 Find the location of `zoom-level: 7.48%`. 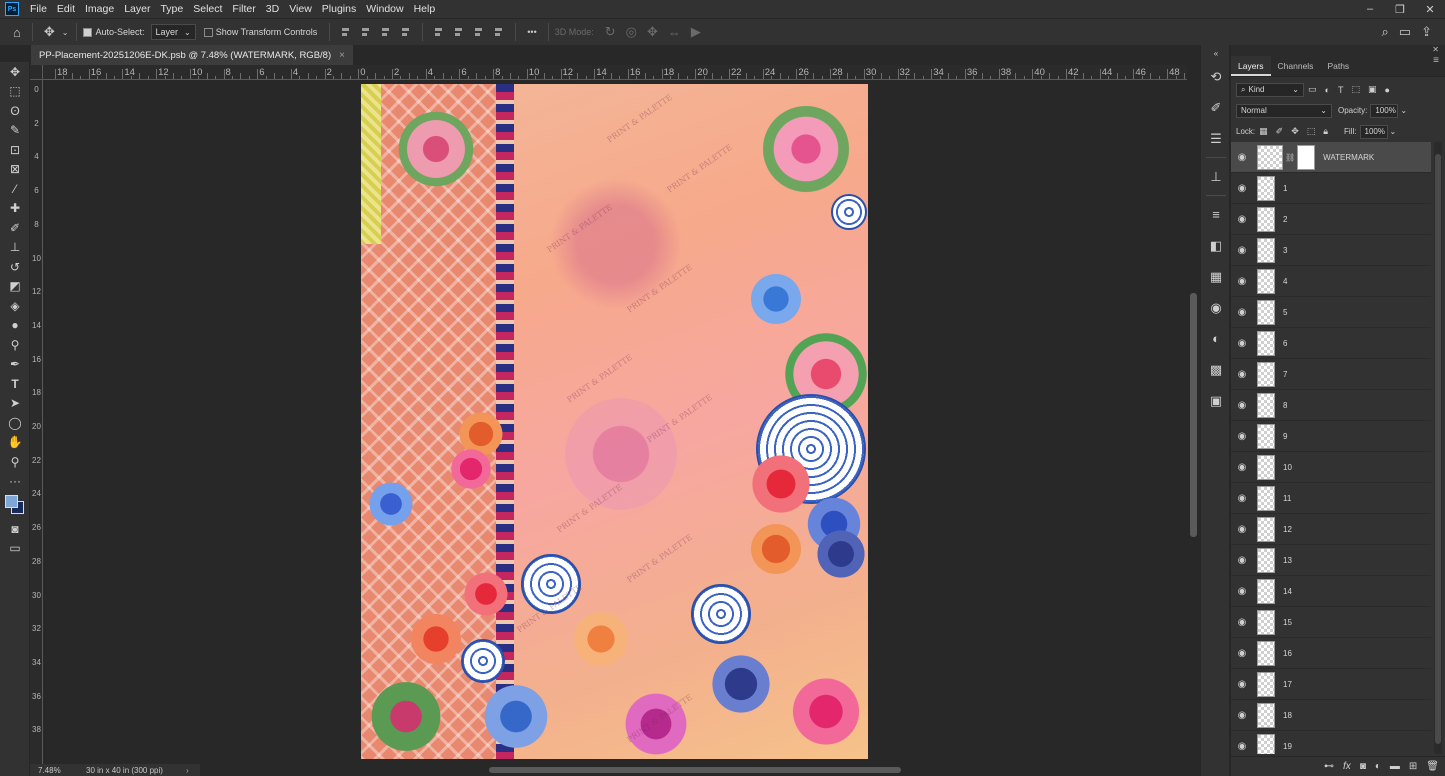

zoom-level: 7.48% is located at coordinates (58, 770).